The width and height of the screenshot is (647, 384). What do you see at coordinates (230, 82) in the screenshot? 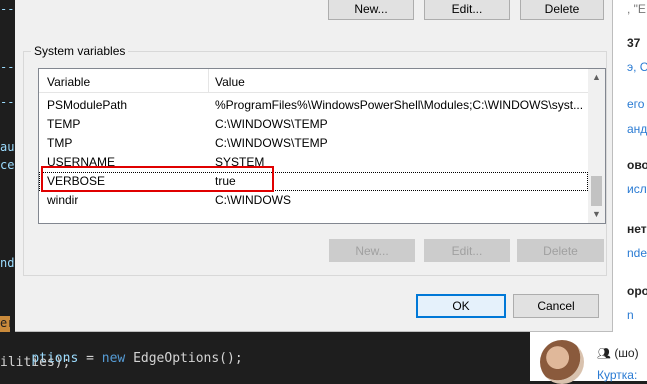
I see `column-header-value: Value` at bounding box center [230, 82].